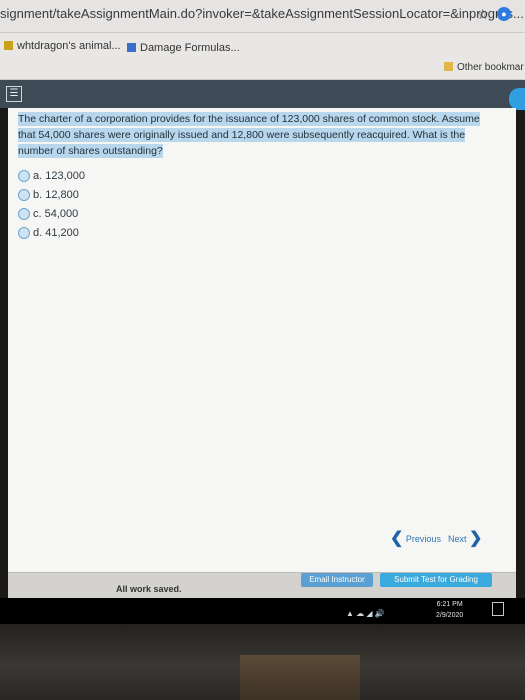 This screenshot has height=700, width=525. What do you see at coordinates (517, 99) in the screenshot?
I see `help-tab-icon` at bounding box center [517, 99].